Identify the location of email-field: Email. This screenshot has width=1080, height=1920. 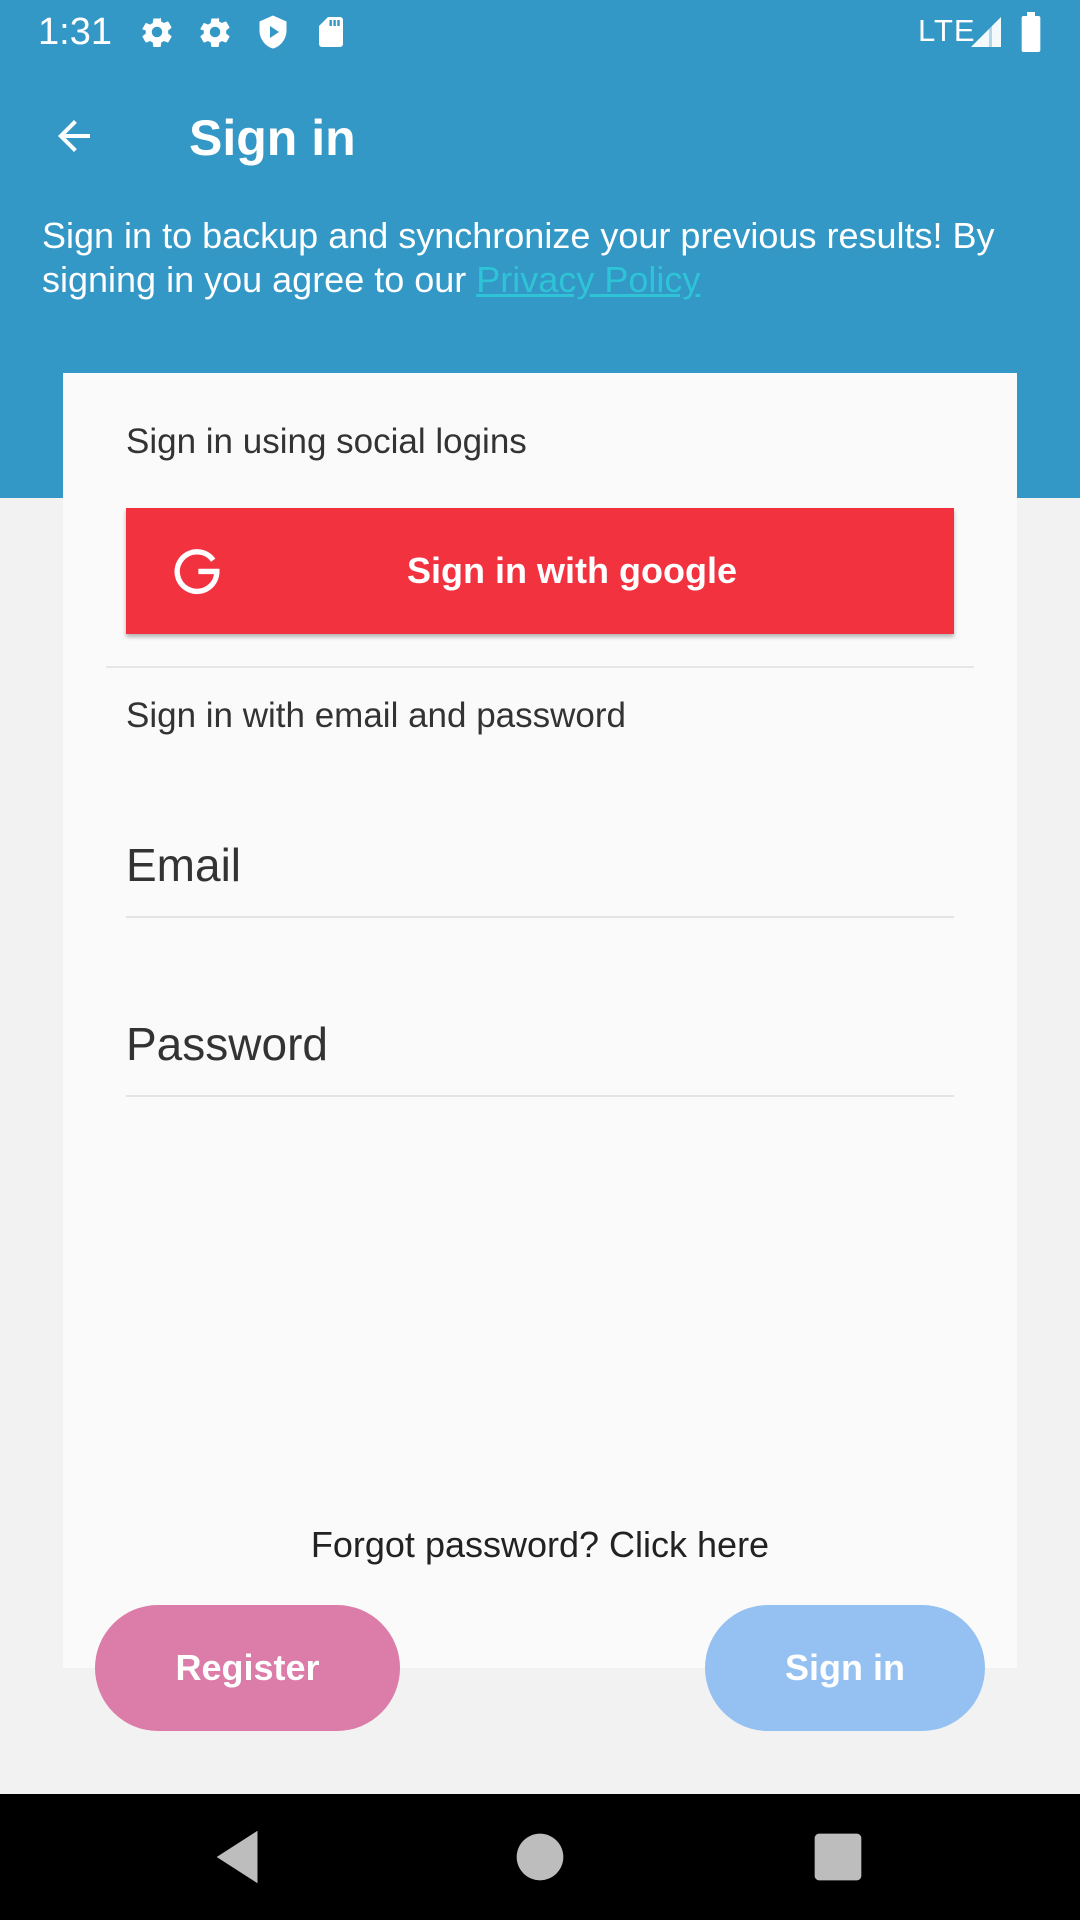
(540, 873).